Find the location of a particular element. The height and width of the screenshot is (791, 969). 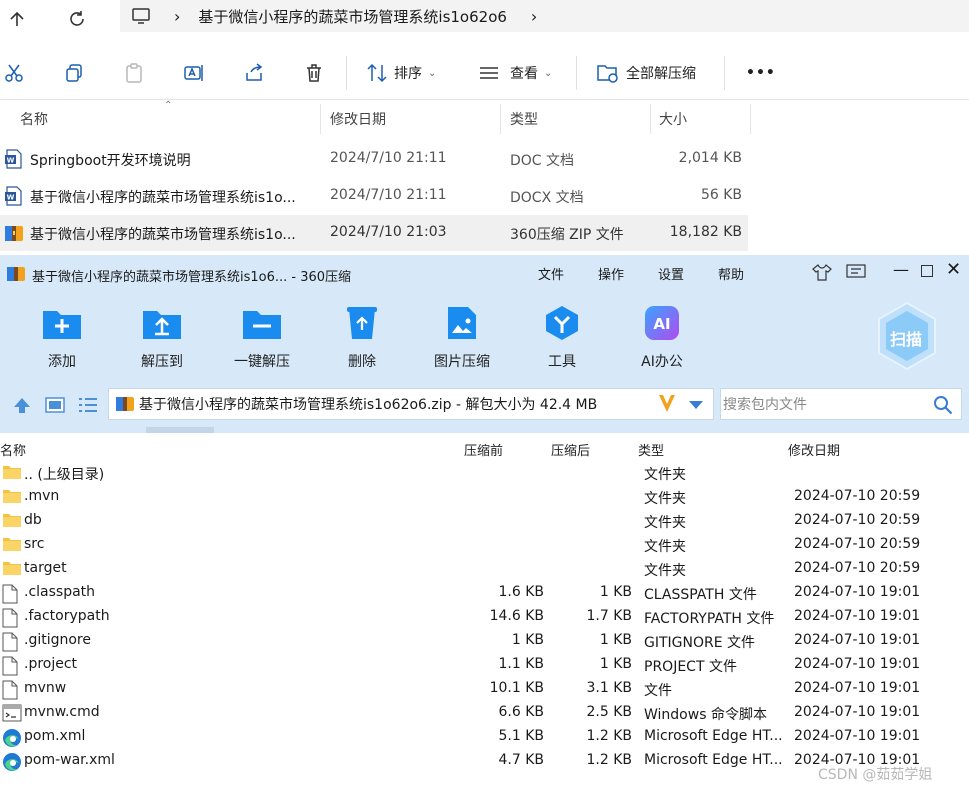

cell-name: .mvn is located at coordinates (42, 496).